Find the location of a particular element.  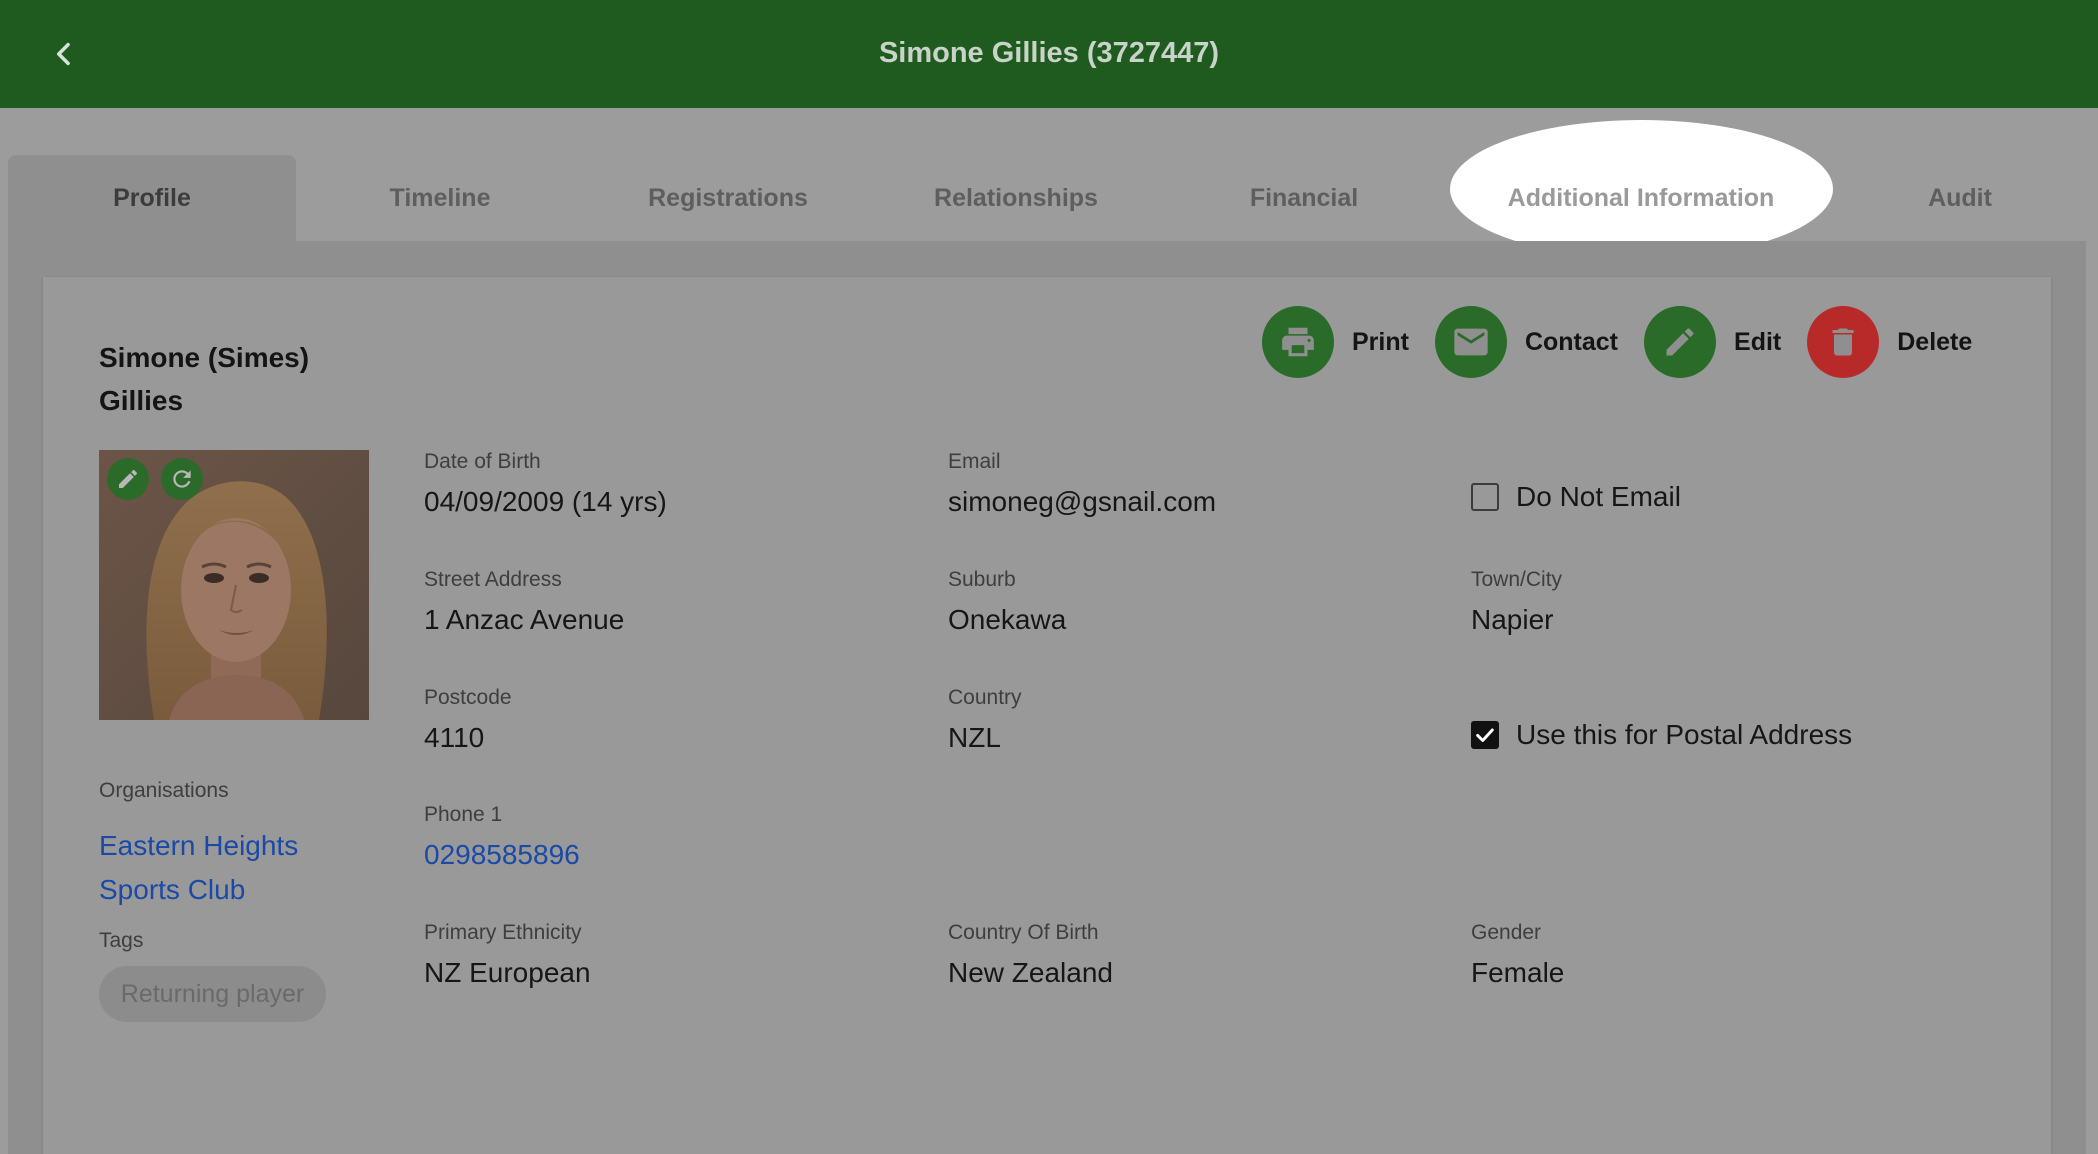

primary-ethnicity-value: NZ European is located at coordinates (507, 972).